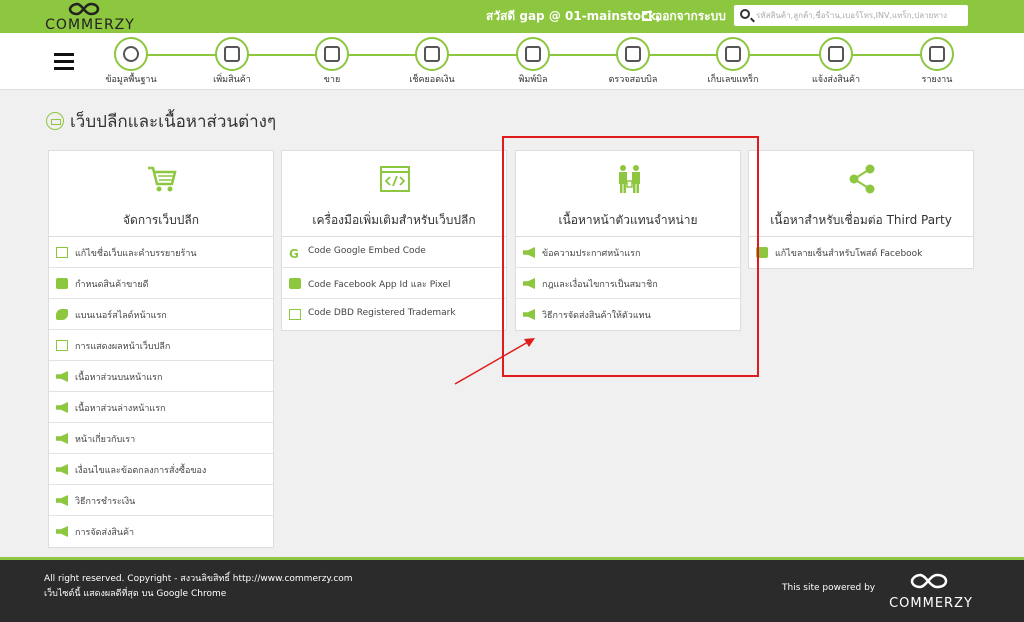 The height and width of the screenshot is (622, 1024). I want to click on card-header: เนื้อหาสำหรับเชื่อมต่อ Third Party, so click(861, 194).